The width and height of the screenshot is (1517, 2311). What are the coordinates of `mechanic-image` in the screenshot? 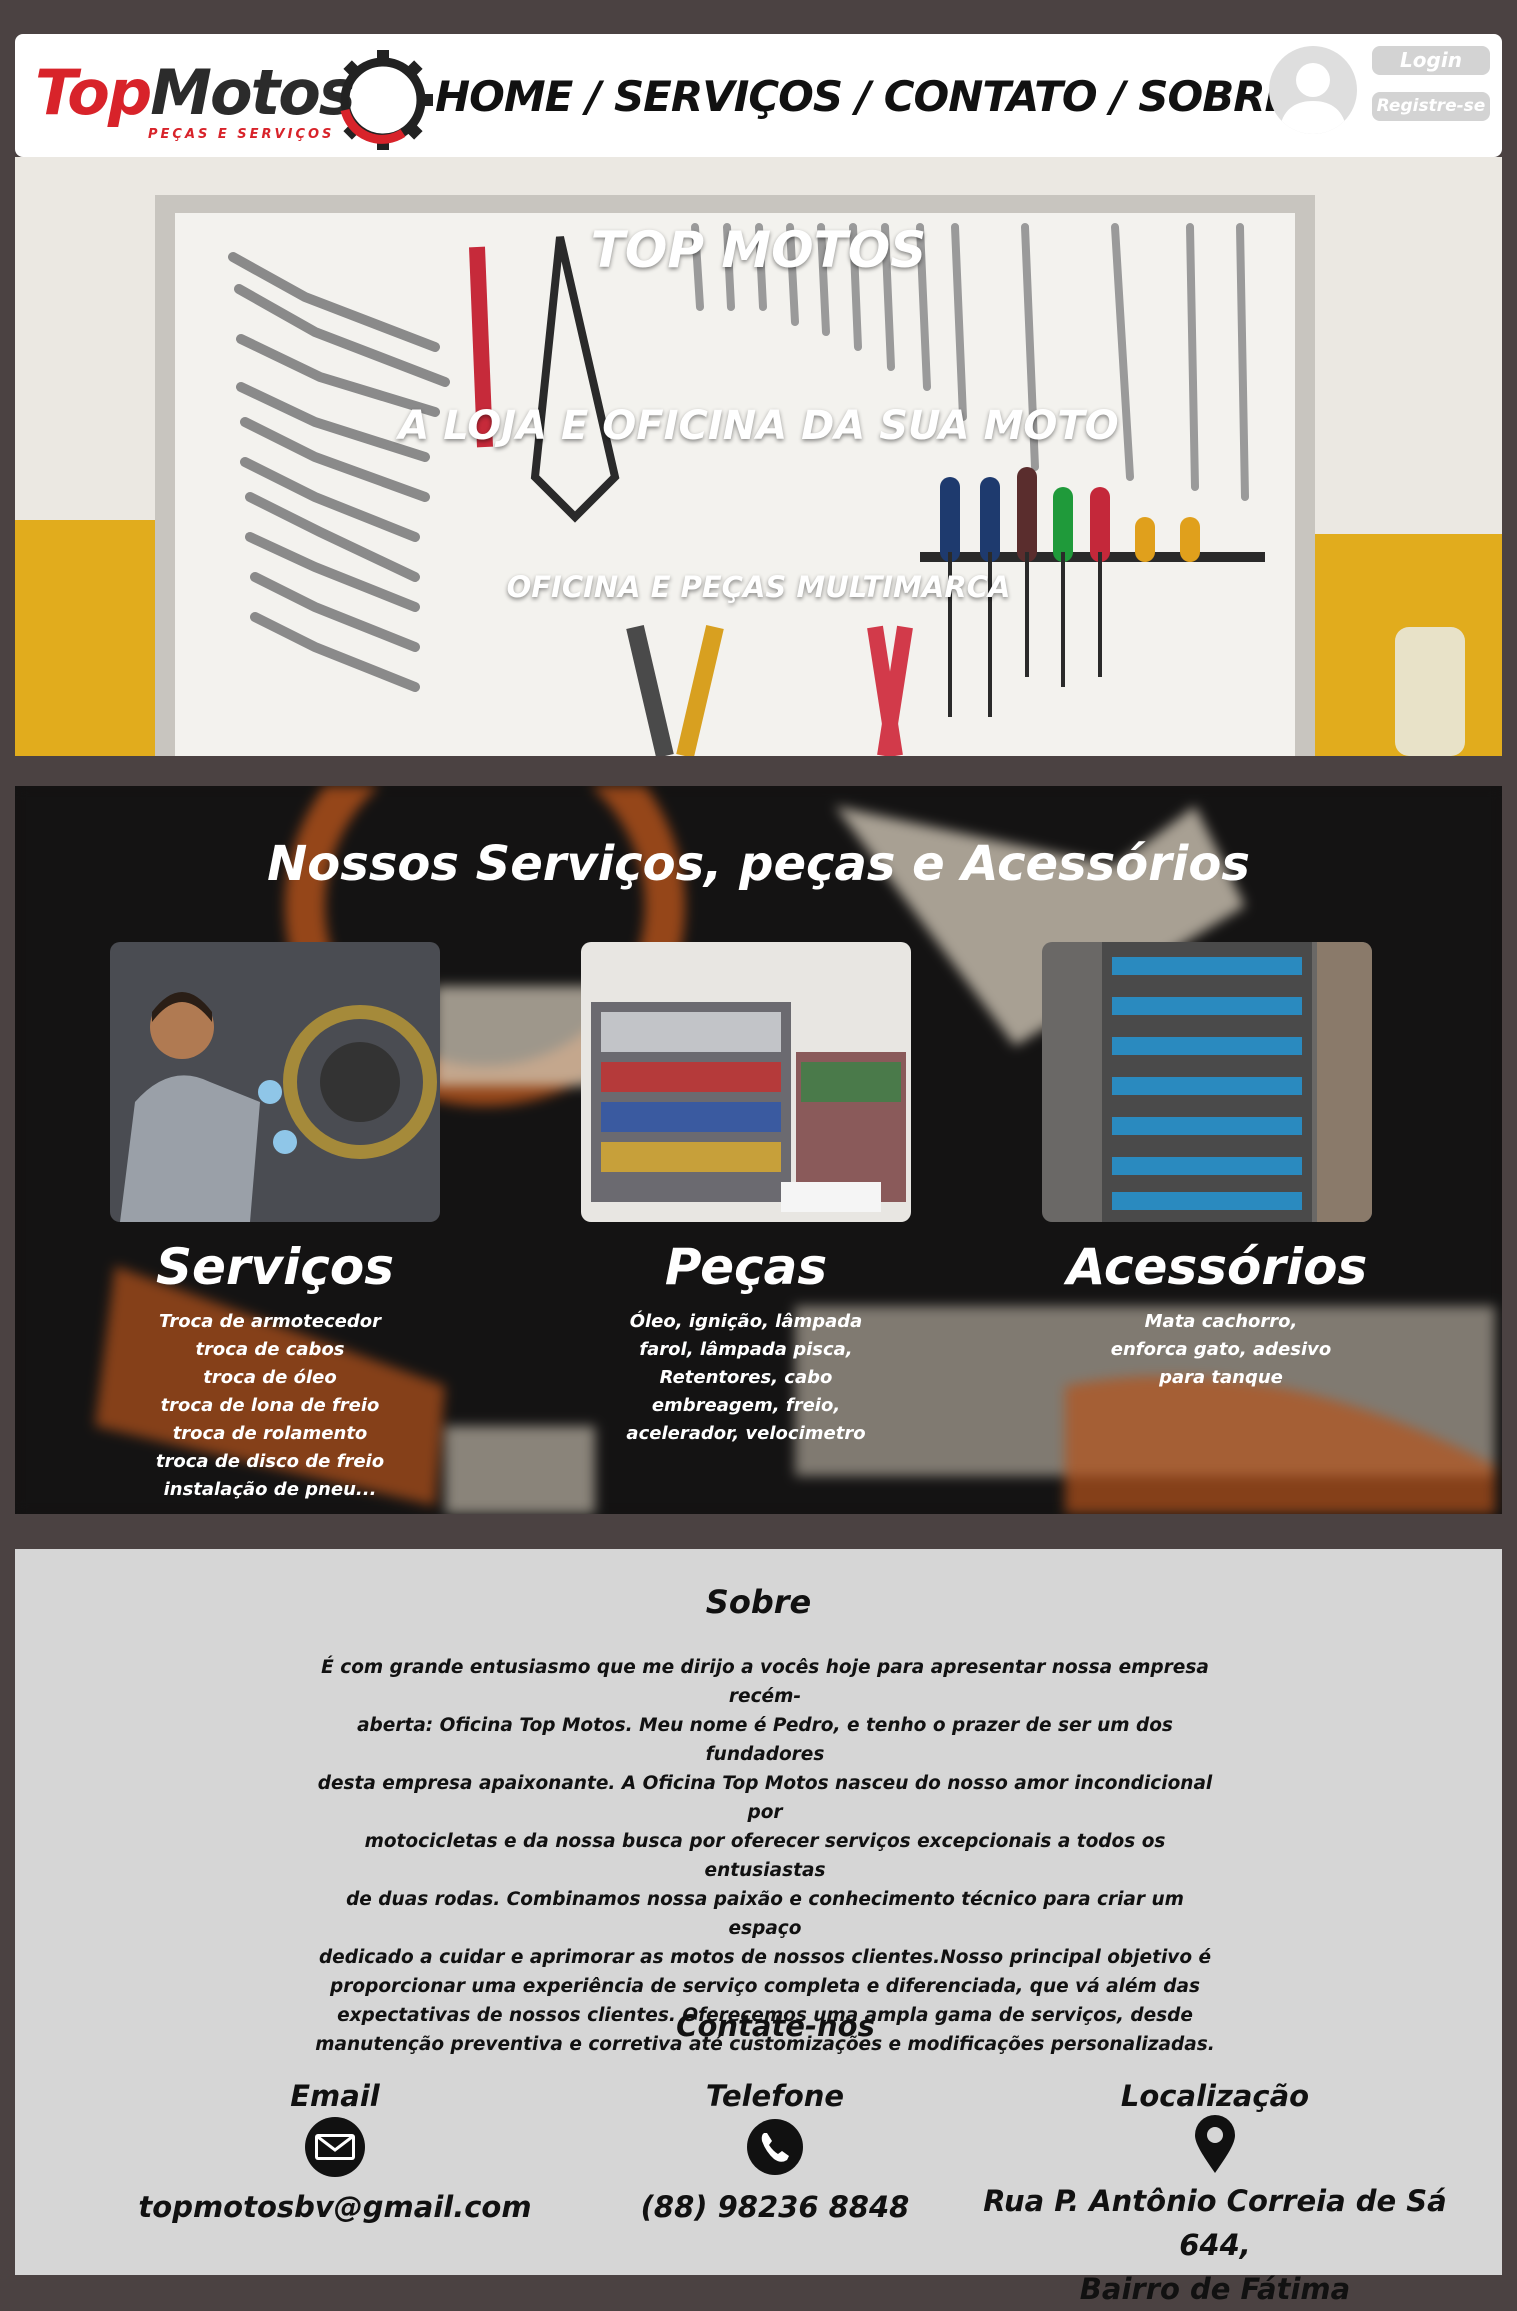 It's located at (275, 1082).